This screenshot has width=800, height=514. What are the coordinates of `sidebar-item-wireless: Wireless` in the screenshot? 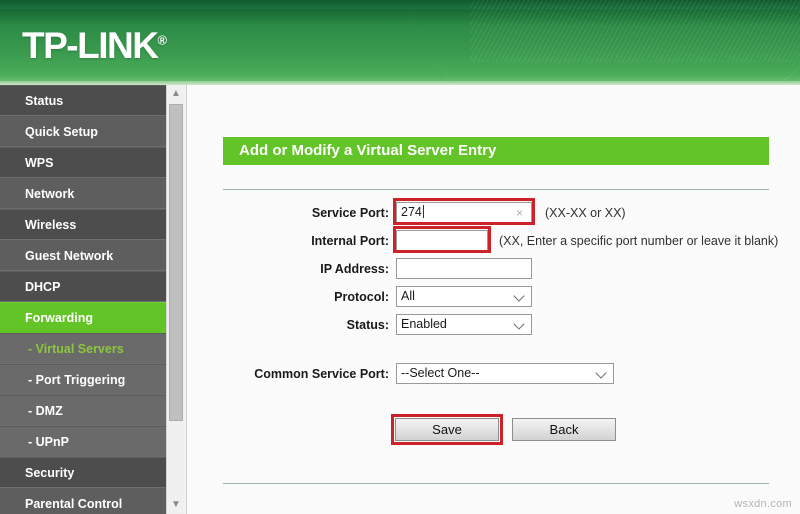 It's located at (83, 224).